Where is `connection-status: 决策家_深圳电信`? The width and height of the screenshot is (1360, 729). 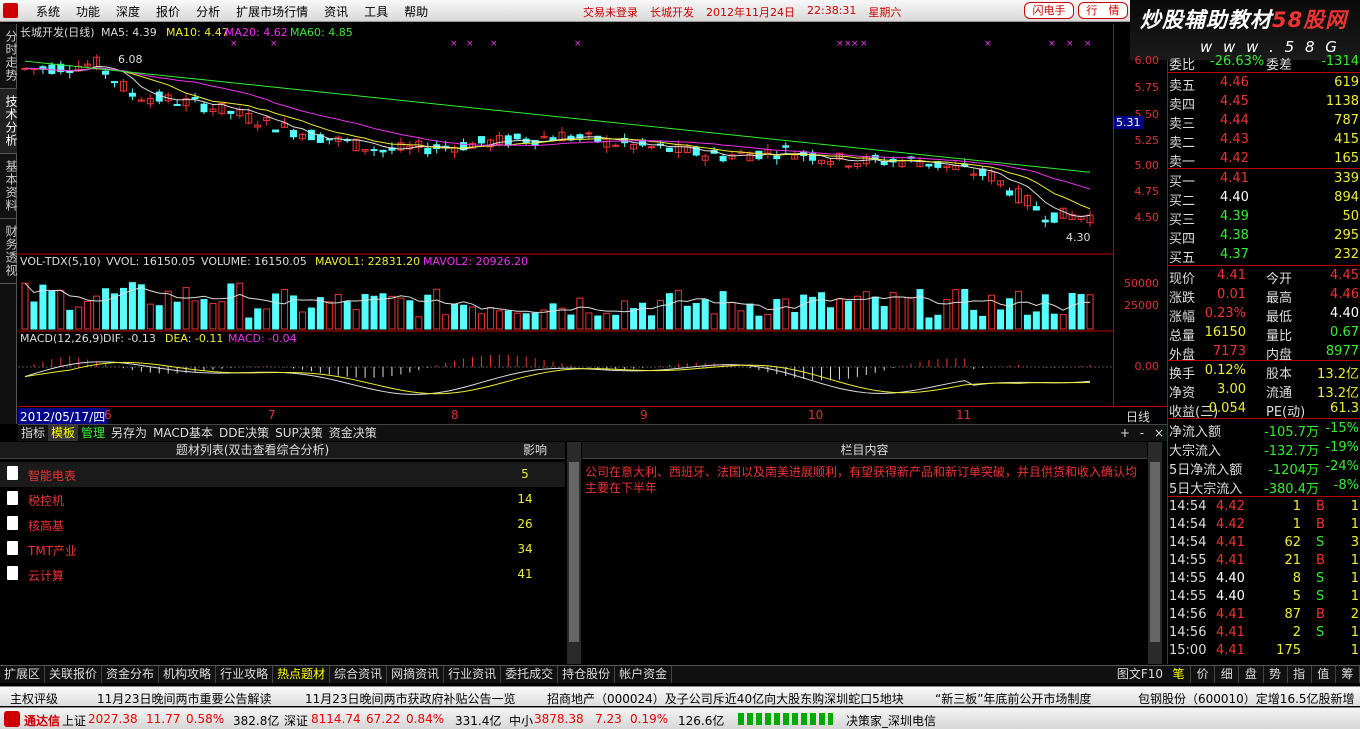
connection-status: 决策家_深圳电信 is located at coordinates (891, 720).